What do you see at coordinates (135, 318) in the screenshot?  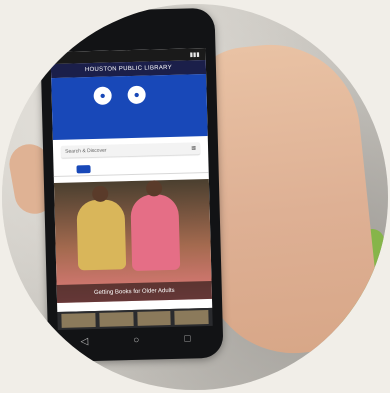 I see `content-thumbnails` at bounding box center [135, 318].